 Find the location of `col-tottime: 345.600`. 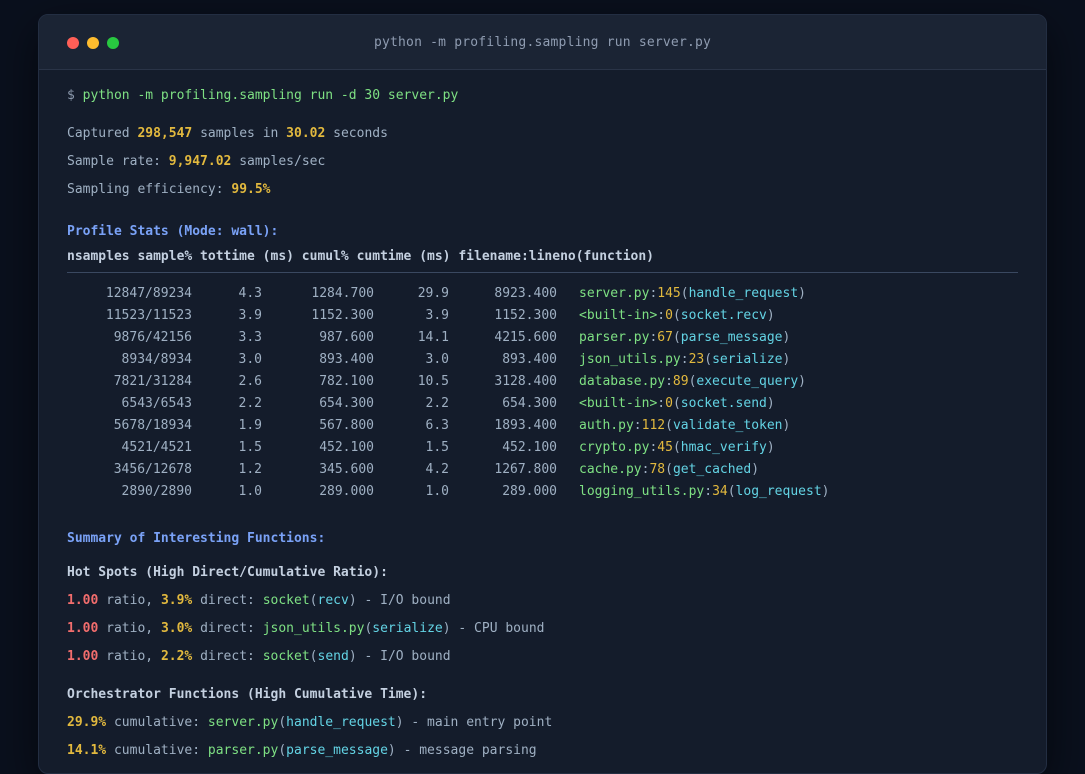

col-tottime: 345.600 is located at coordinates (346, 469).